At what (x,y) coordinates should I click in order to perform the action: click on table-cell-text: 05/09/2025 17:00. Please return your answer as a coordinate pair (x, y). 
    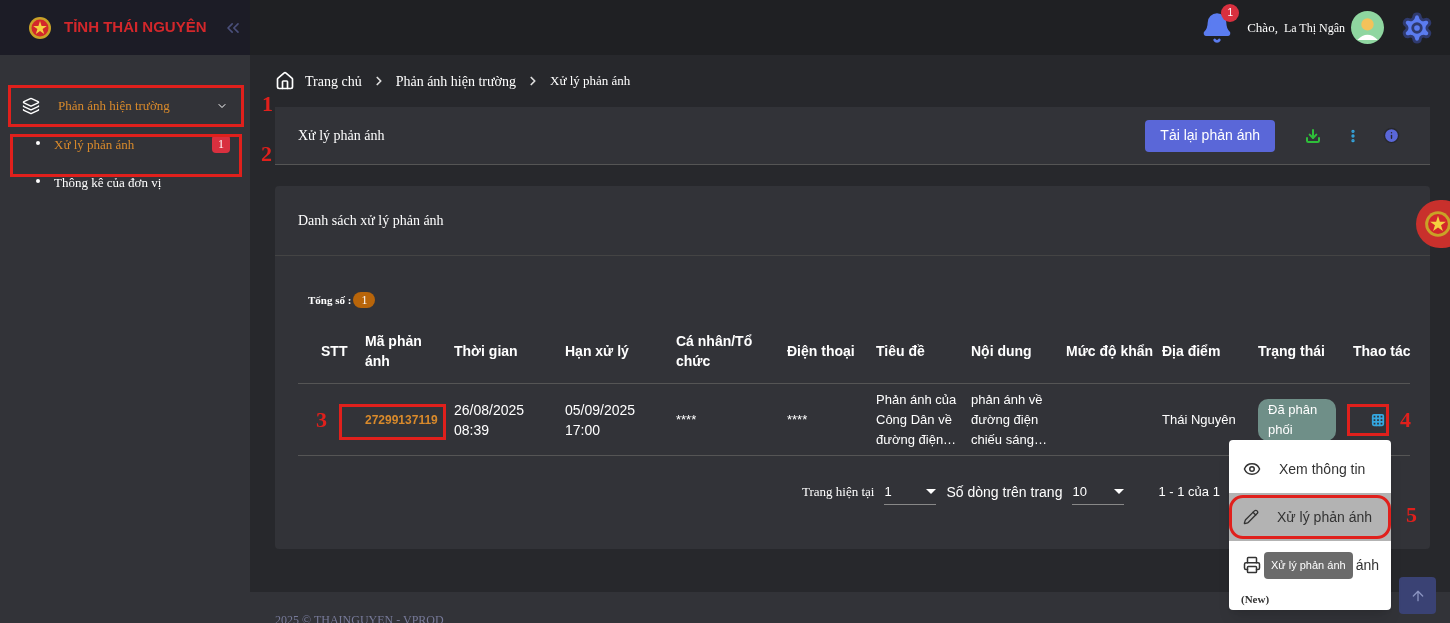
    Looking at the image, I should click on (601, 420).